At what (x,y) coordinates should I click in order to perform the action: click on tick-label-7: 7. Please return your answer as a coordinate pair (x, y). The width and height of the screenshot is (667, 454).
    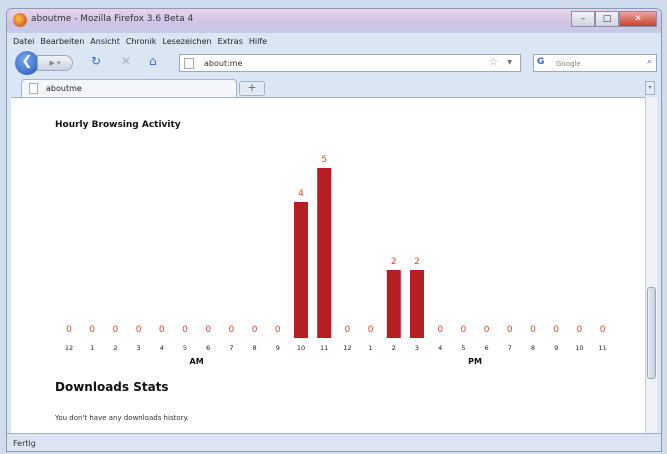
    Looking at the image, I should click on (231, 348).